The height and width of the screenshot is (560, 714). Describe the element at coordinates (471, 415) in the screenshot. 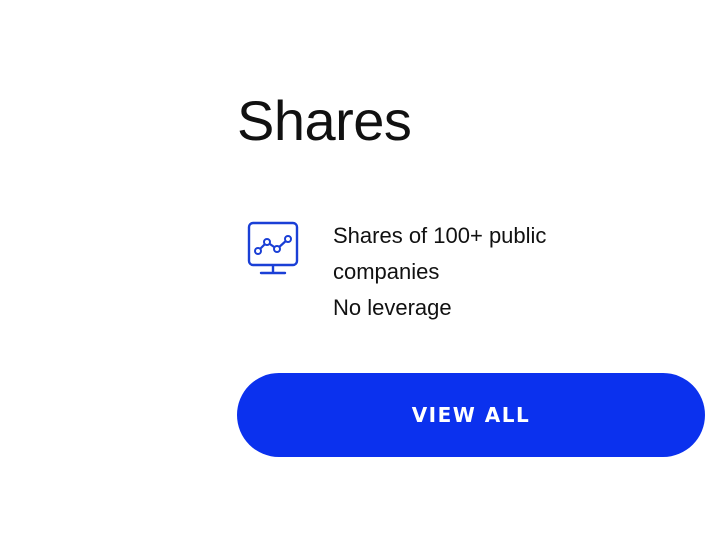

I see `view-all-button: VIEW ALL` at that location.